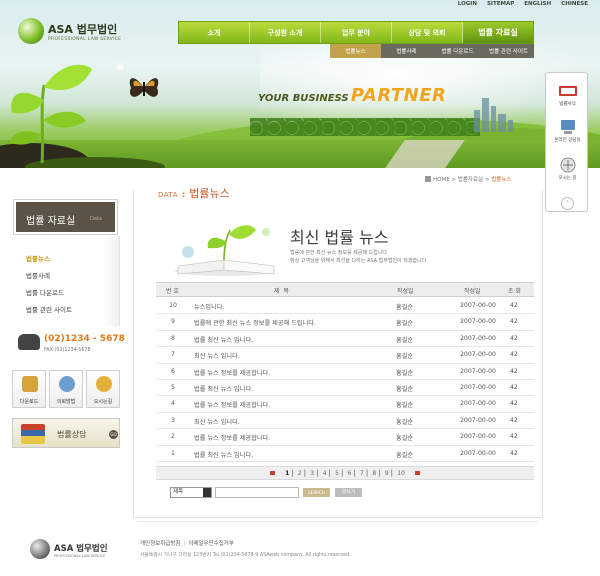  What do you see at coordinates (345, 404) in the screenshot?
I see `table-row: 4 법률 뉴스 정보를 제공합니다. 홍길순 2007-00-00 42` at bounding box center [345, 404].